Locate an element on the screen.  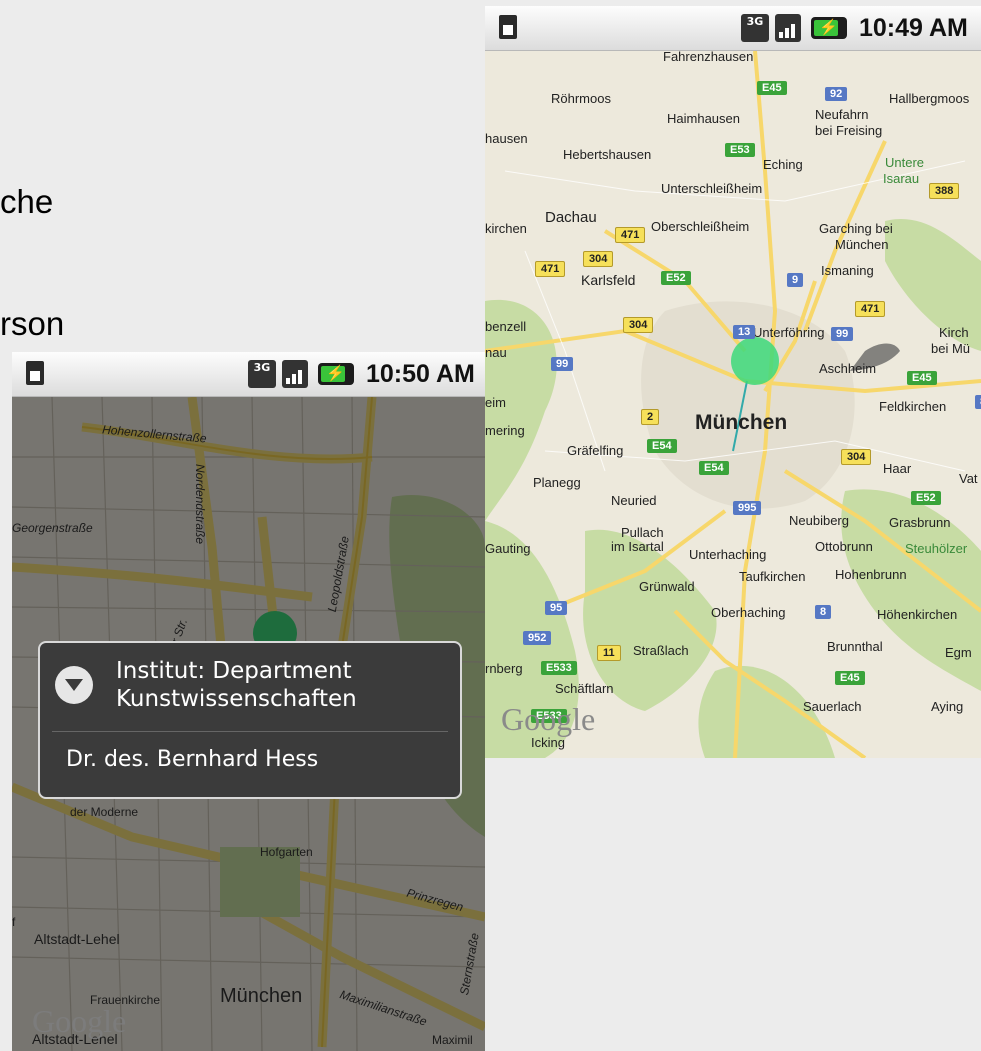
map-label: Ismaning is located at coordinates (847, 270).